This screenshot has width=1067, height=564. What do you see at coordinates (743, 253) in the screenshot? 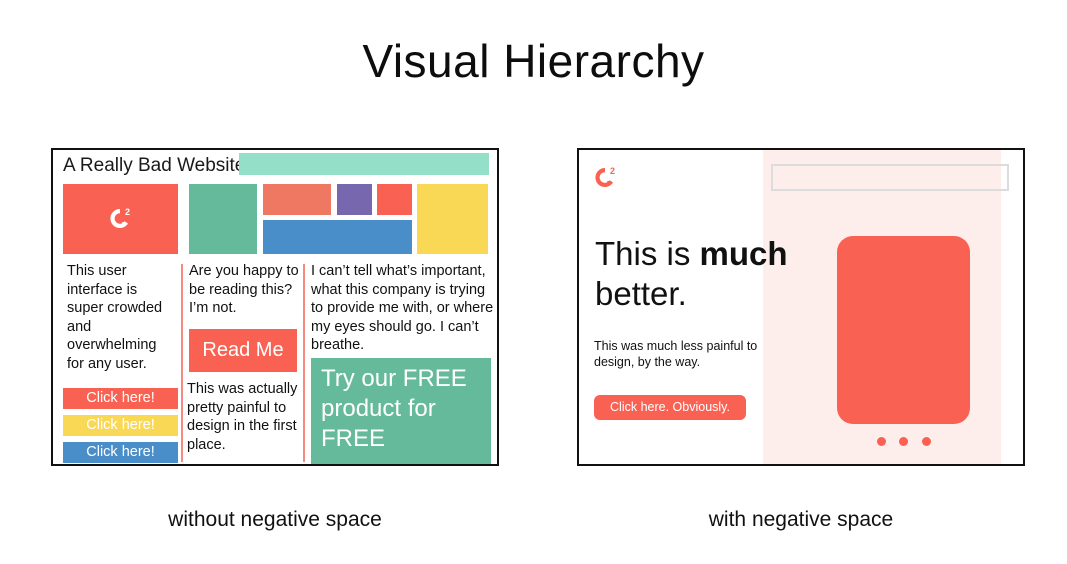
I see `headline-bold: much` at bounding box center [743, 253].